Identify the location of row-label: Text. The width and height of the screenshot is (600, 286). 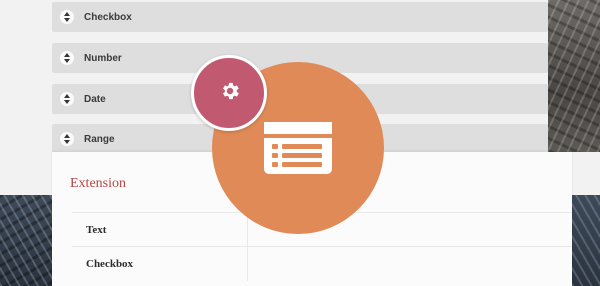
(160, 230).